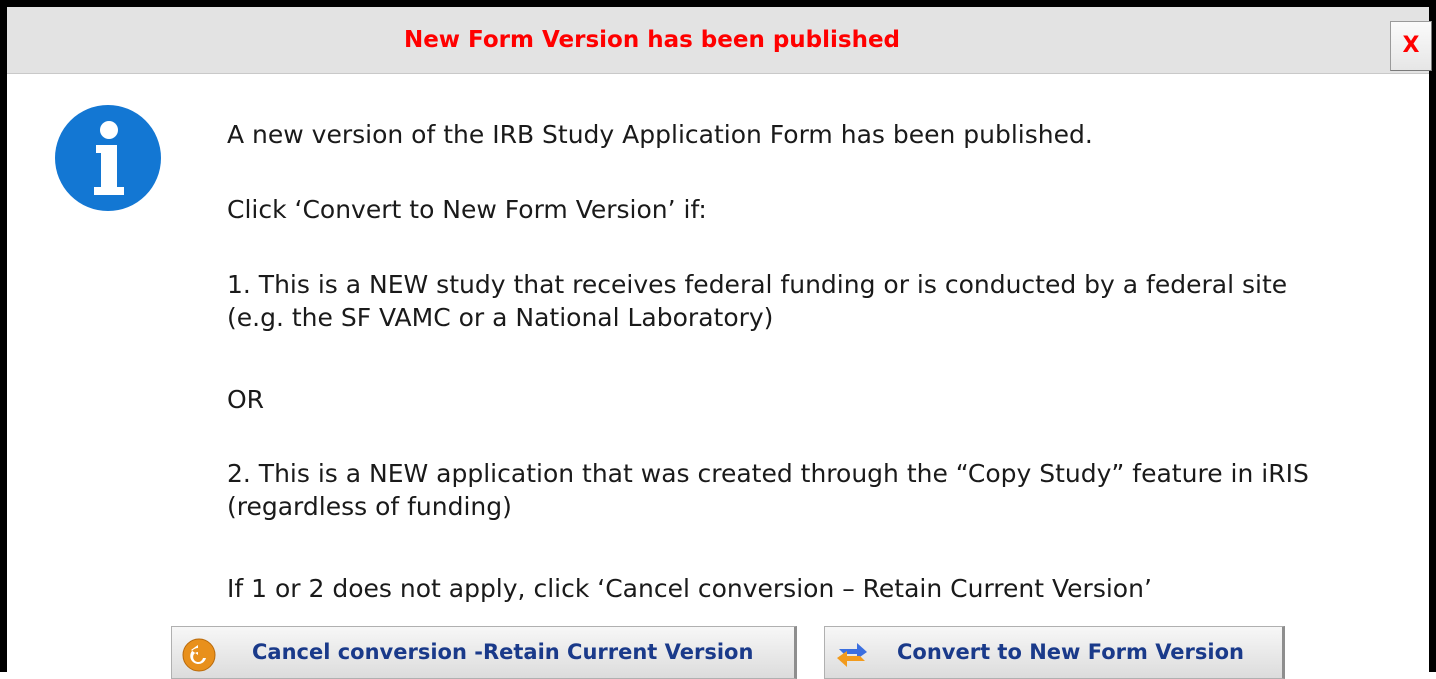 The height and width of the screenshot is (679, 1436). I want to click on undo-arrow-icon, so click(199, 655).